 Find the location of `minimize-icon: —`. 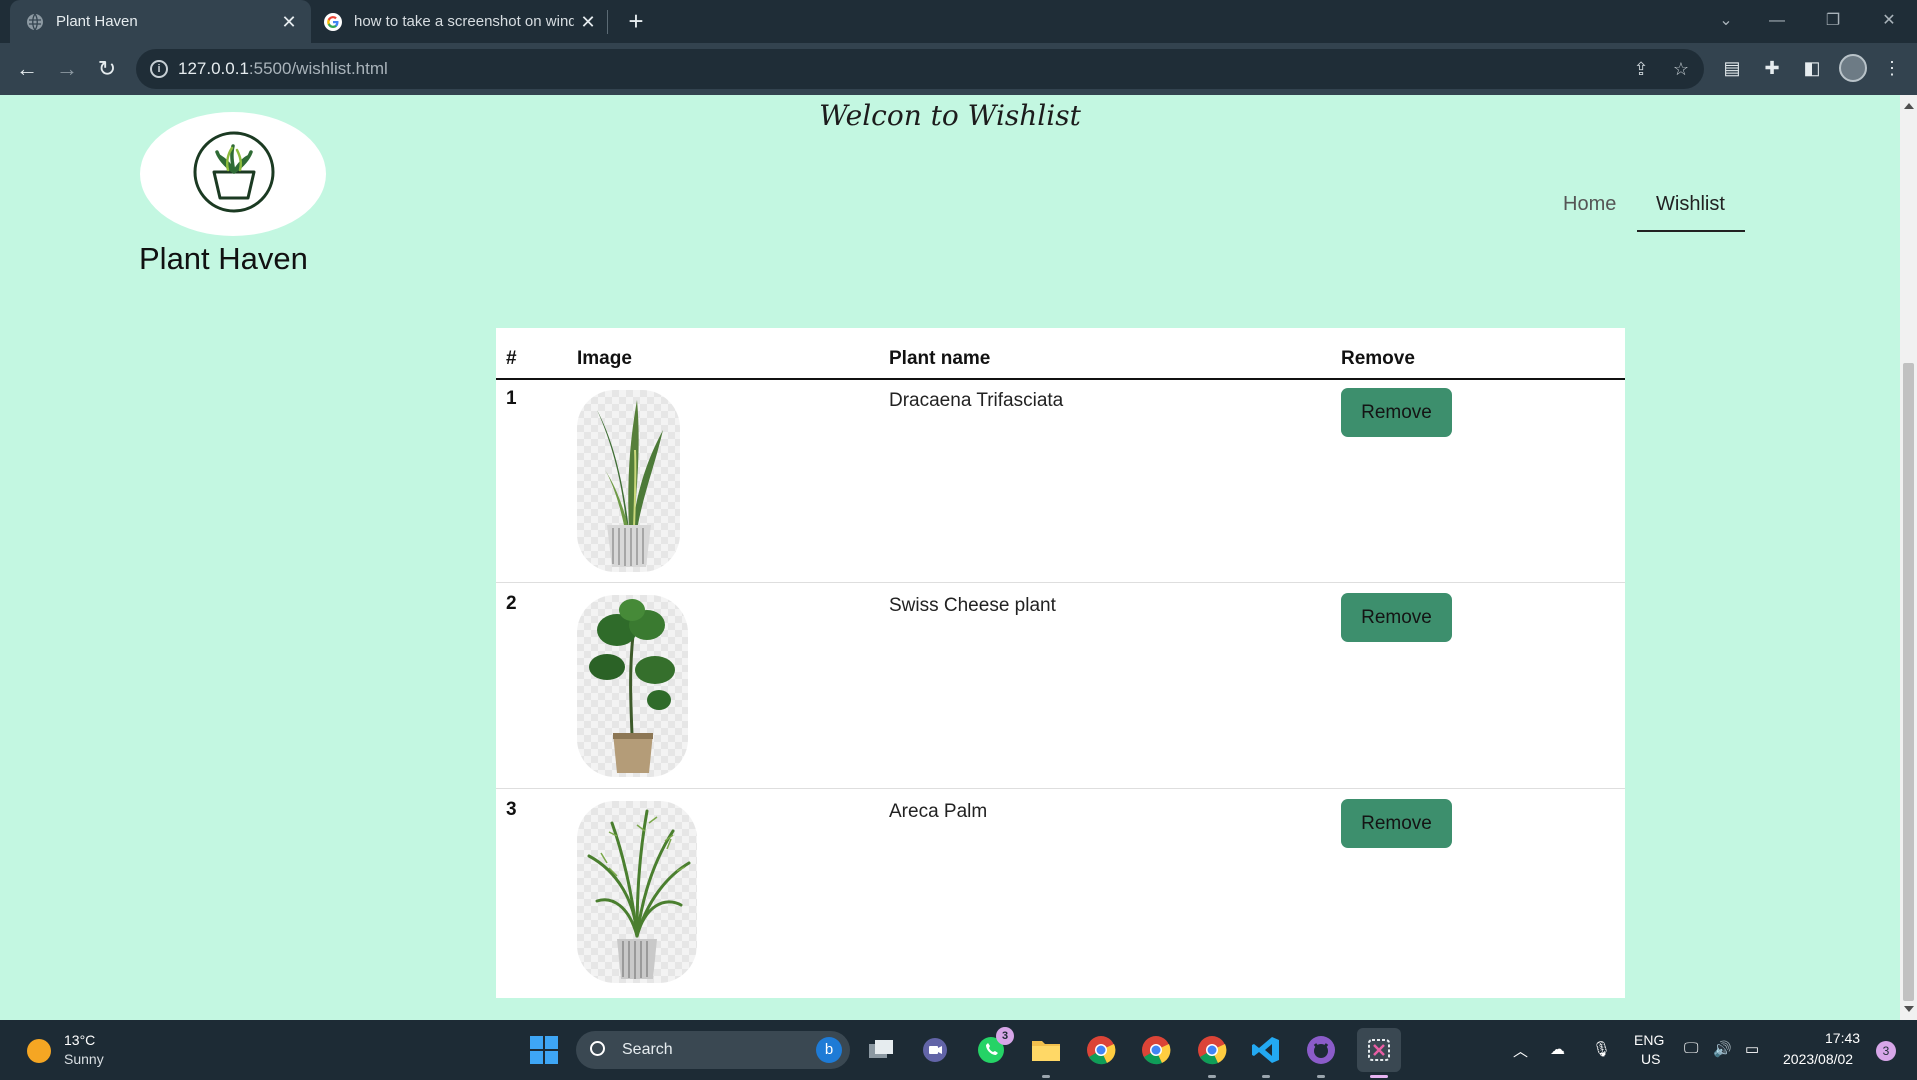

minimize-icon: — is located at coordinates (1777, 21).